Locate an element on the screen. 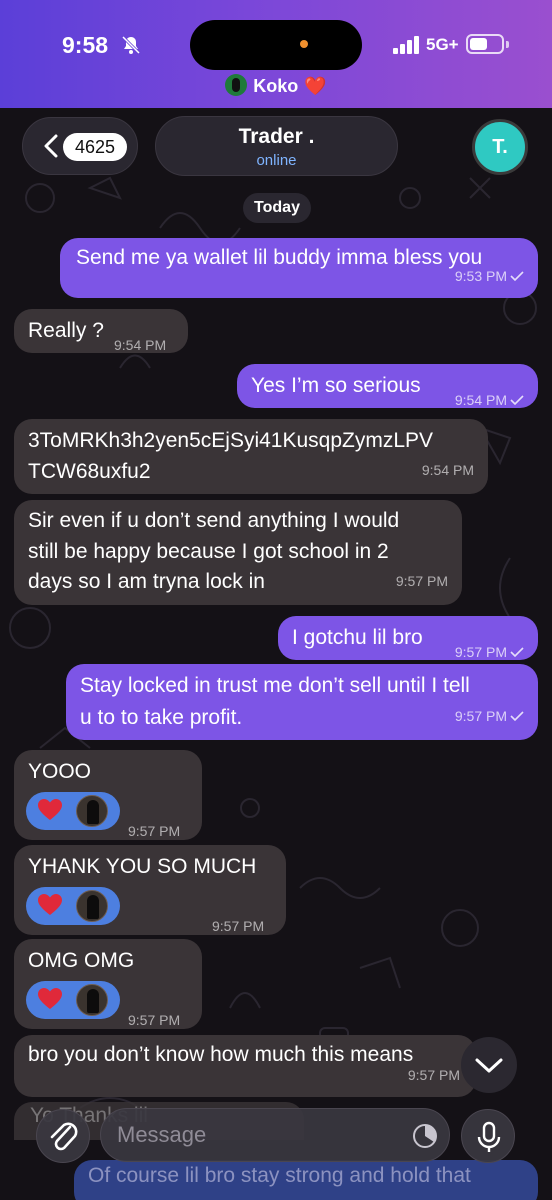 This screenshot has height=1200, width=552. message-text-line: 3ToMRKh3h2yen5cEjSyi41KusqpZymzLPV is located at coordinates (231, 440).